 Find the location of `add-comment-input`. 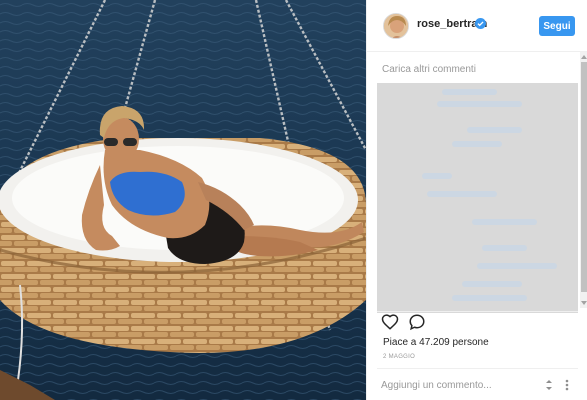

add-comment-input is located at coordinates (456, 385).